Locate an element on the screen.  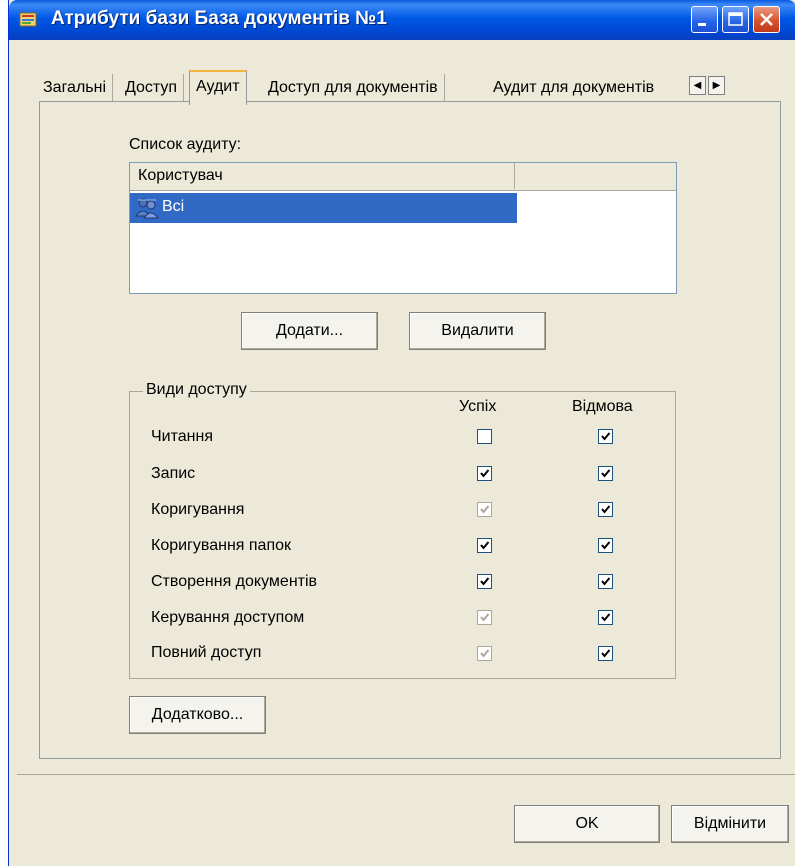
remove-button: Видалити is located at coordinates (477, 331).